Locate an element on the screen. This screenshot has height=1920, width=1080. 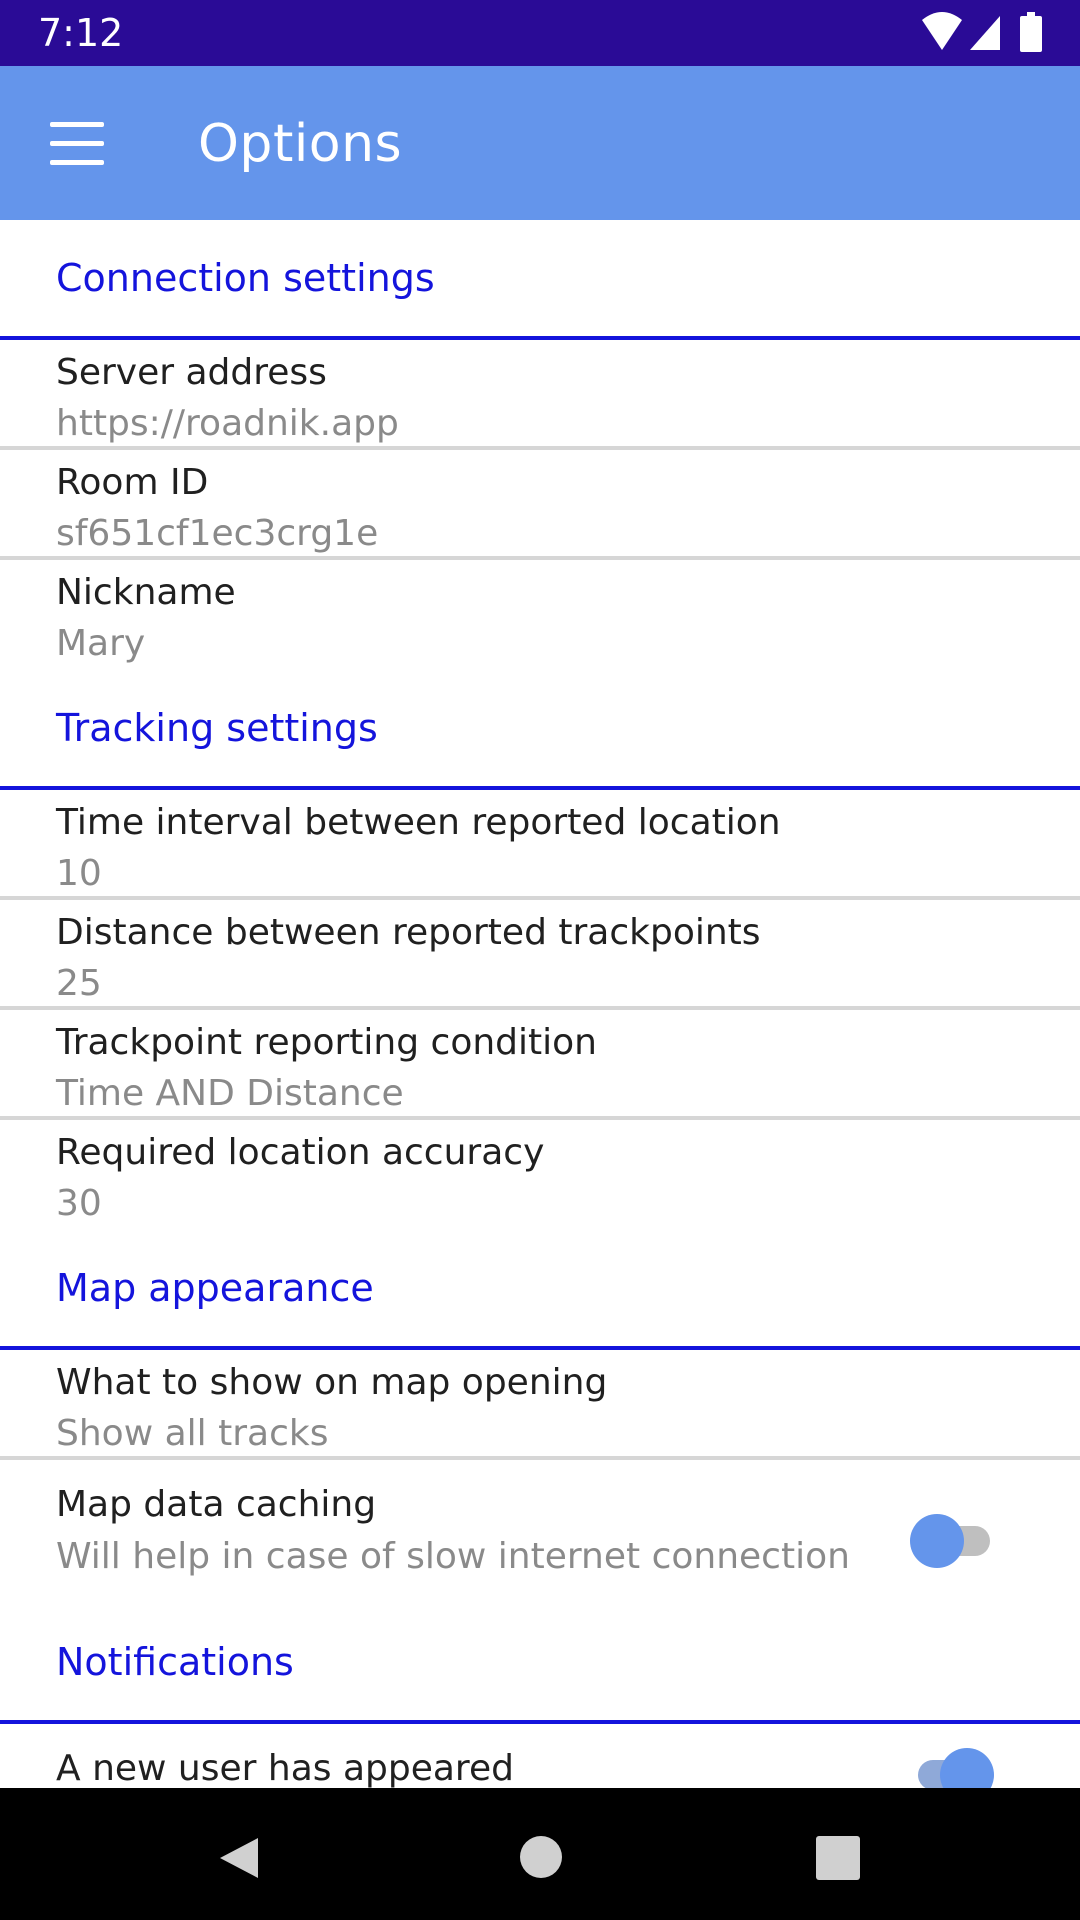
pref-summary: https://roadnik.app is located at coordinates (227, 423).